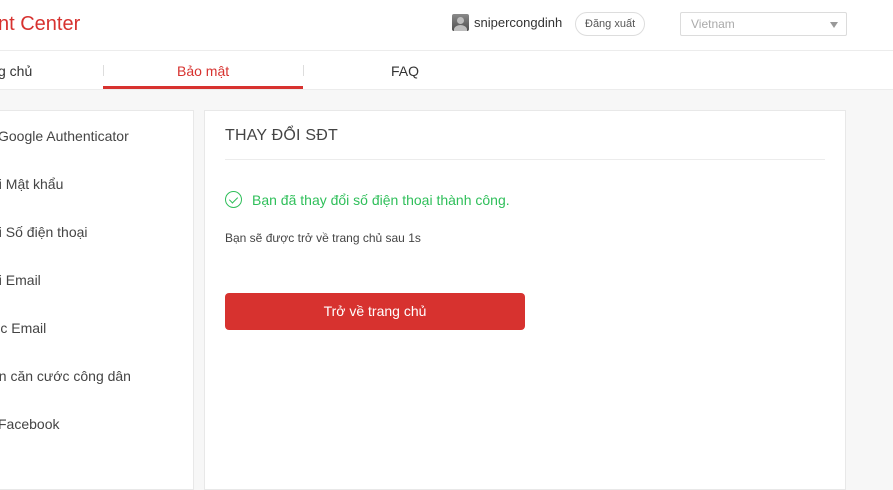 This screenshot has width=893, height=490. What do you see at coordinates (763, 24) in the screenshot?
I see `language-select: Vietnam` at bounding box center [763, 24].